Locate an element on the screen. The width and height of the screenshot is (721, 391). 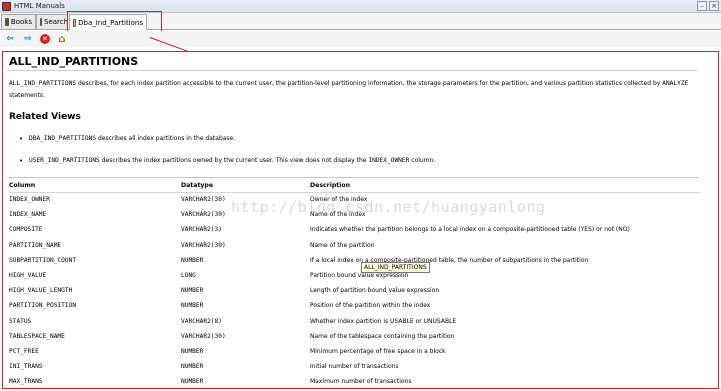
related-view-code-inline: INDEX_OWNER is located at coordinates (389, 160).